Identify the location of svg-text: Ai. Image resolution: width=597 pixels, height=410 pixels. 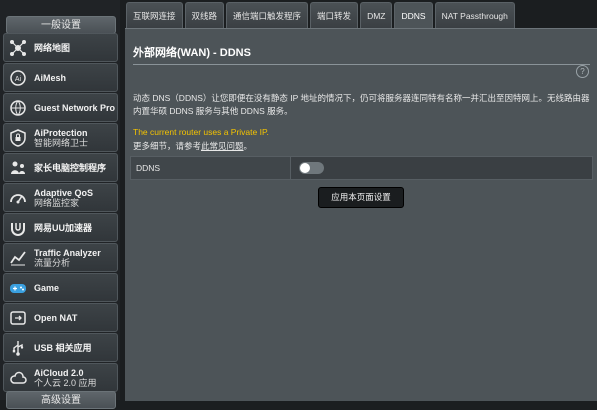
(18, 79).